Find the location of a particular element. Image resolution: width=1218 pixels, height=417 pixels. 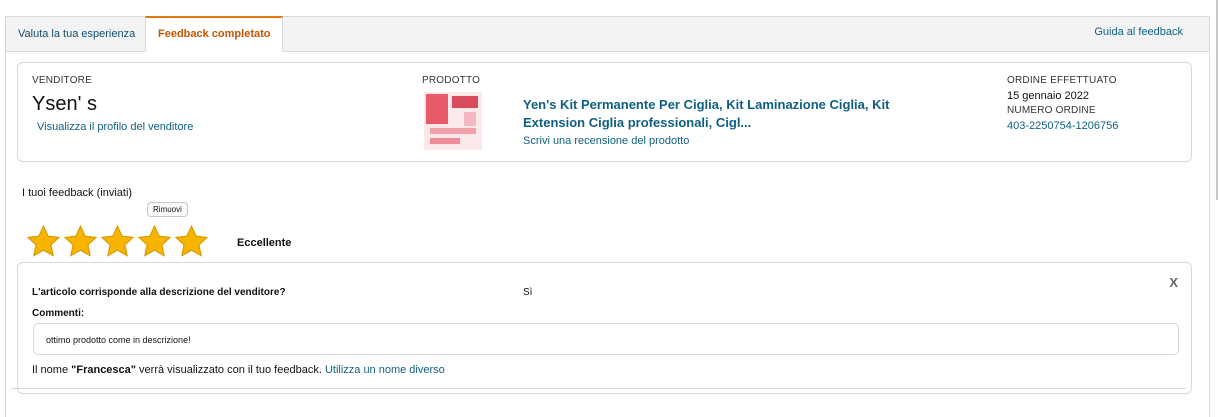

close-icon: X is located at coordinates (1173, 282).